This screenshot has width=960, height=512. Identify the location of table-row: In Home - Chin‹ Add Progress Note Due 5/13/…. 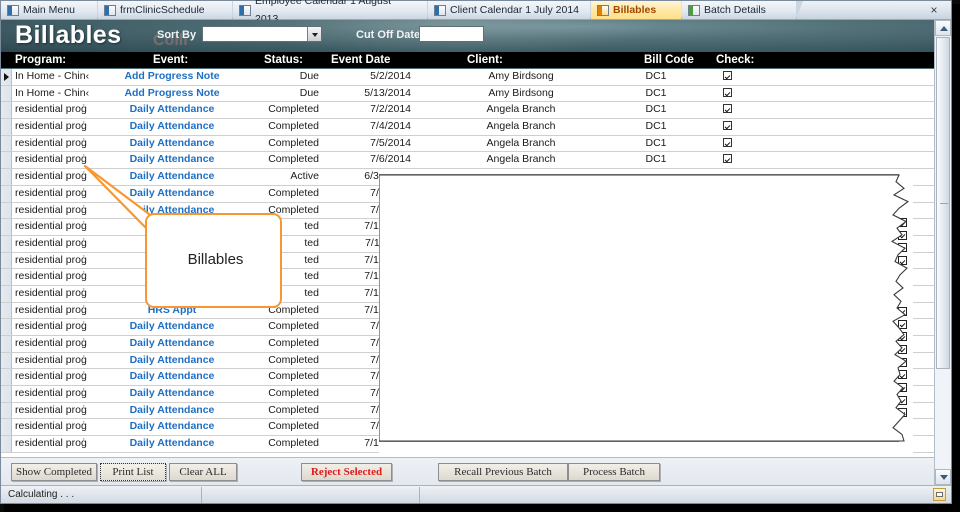
(467, 94).